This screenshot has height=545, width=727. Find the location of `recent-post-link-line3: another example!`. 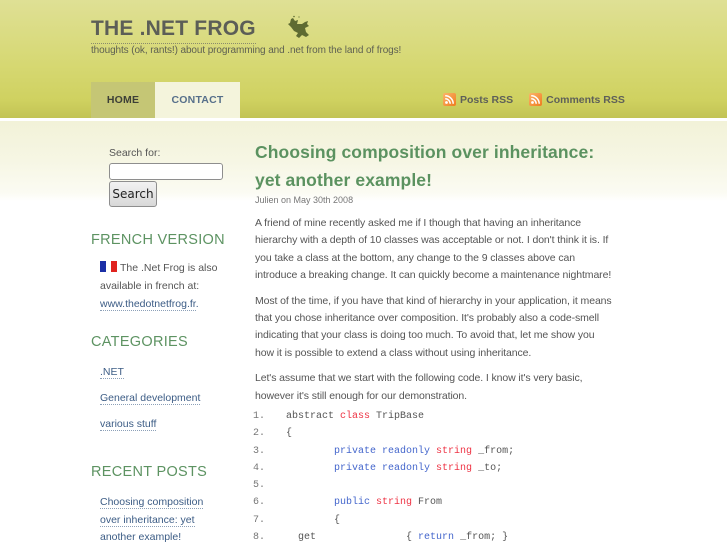

recent-post-link-line3: another example! is located at coordinates (140, 537).